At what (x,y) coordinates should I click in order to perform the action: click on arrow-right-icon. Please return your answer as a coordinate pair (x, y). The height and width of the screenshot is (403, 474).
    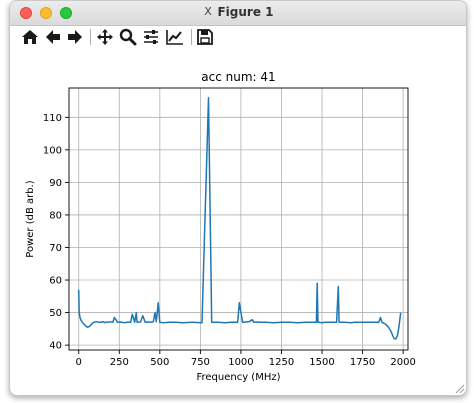
    Looking at the image, I should click on (75, 37).